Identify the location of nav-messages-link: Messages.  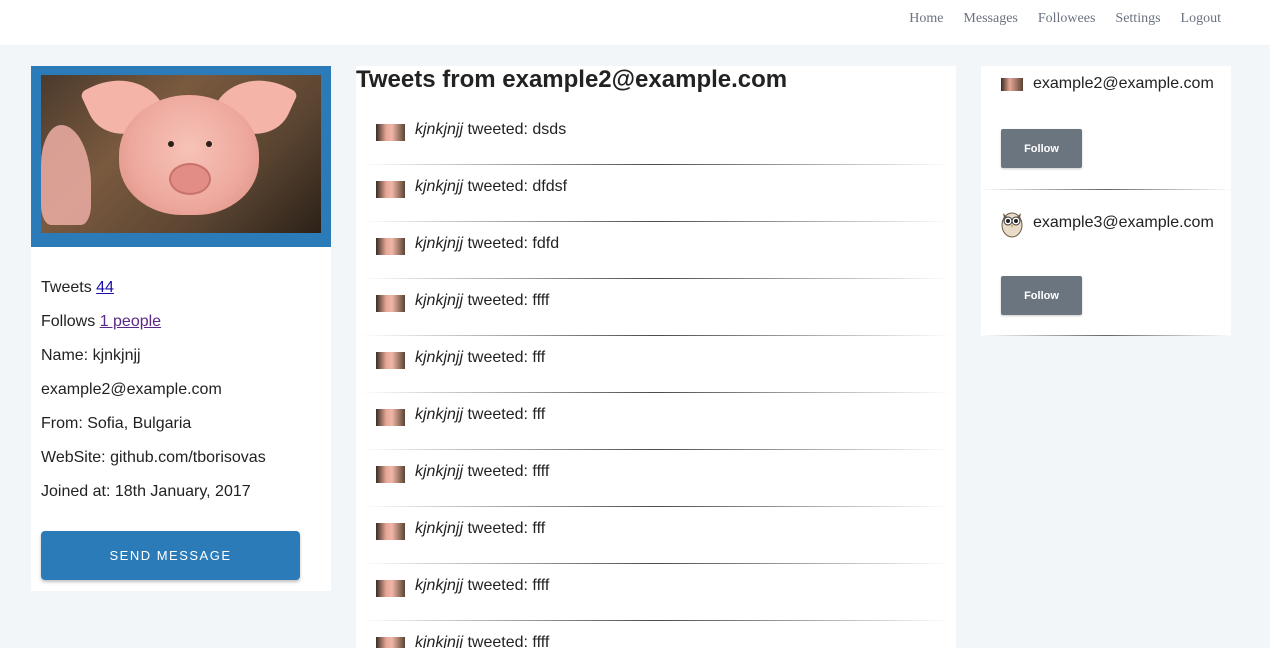
(990, 19).